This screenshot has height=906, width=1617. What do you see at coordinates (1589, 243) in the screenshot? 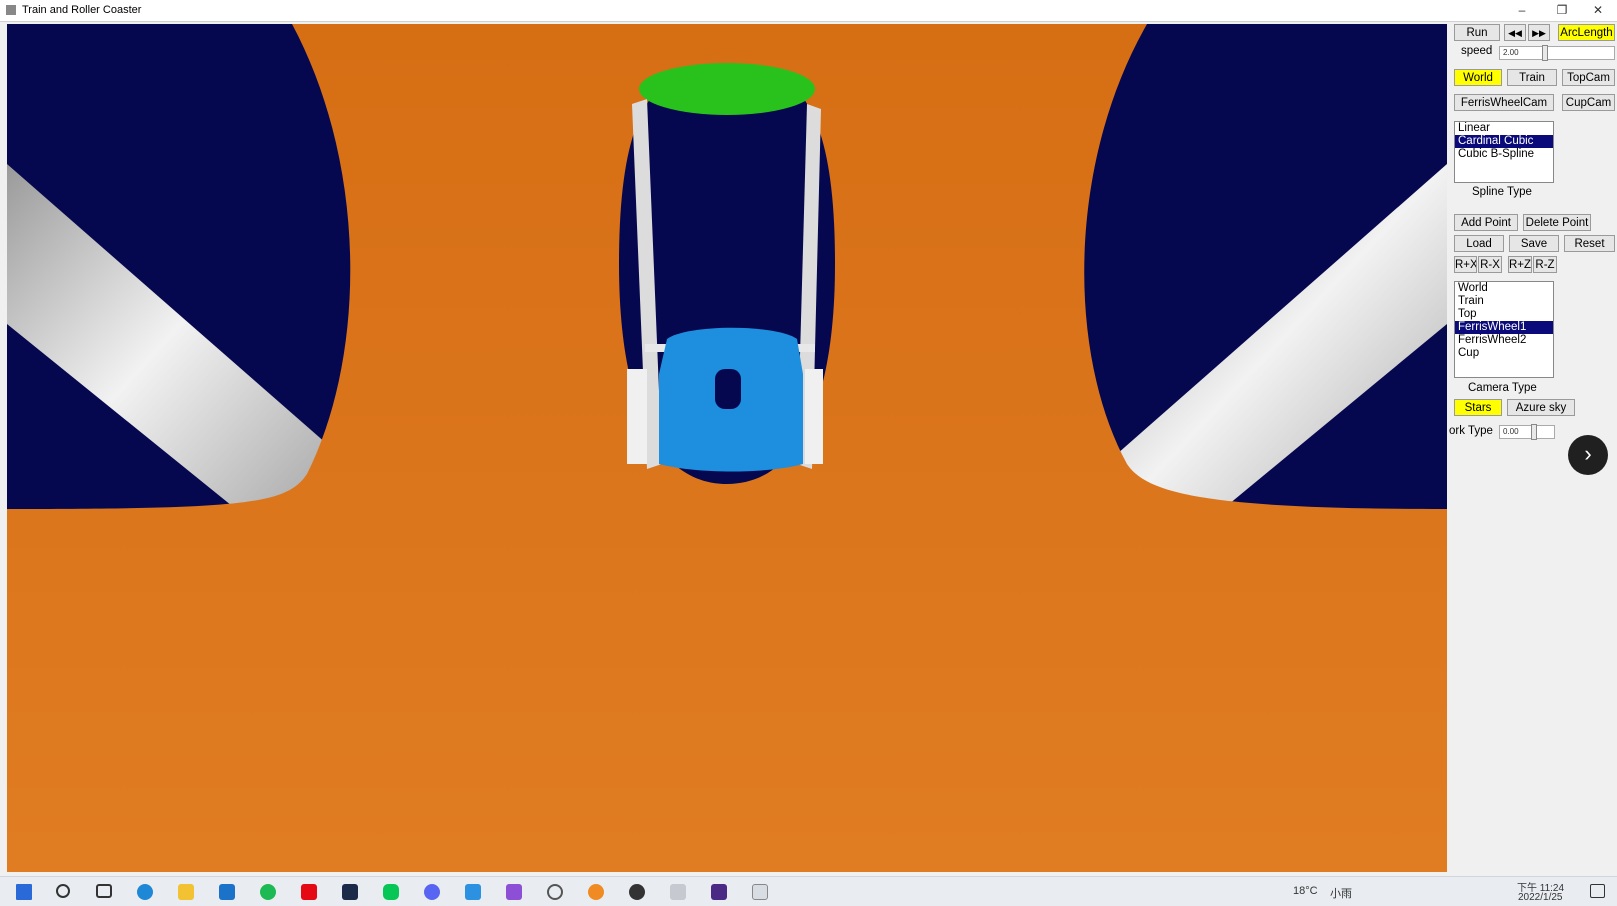
I see `reset-button: Reset` at bounding box center [1589, 243].